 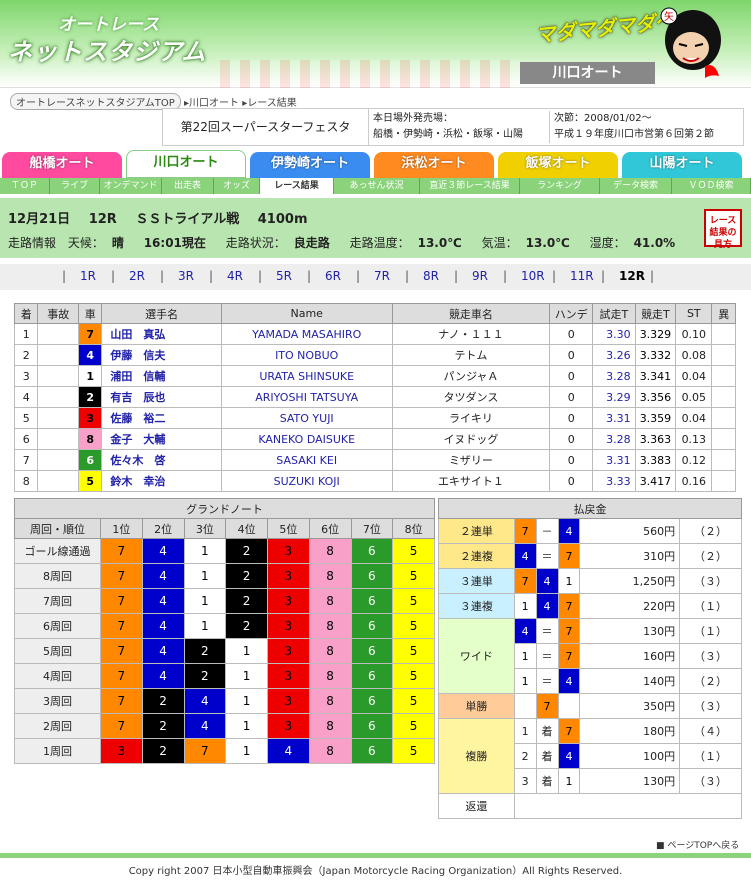 I want to click on rider-name-en: ARIYOSHI TATSUYA, so click(x=306, y=397).